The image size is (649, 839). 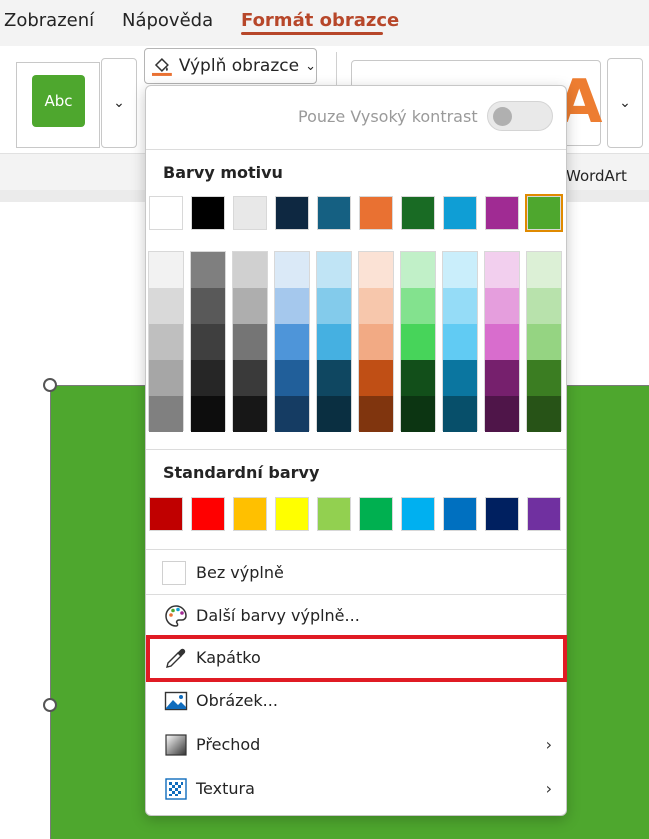 What do you see at coordinates (357, 745) in the screenshot?
I see `menu-item-gradient: Přechod ›` at bounding box center [357, 745].